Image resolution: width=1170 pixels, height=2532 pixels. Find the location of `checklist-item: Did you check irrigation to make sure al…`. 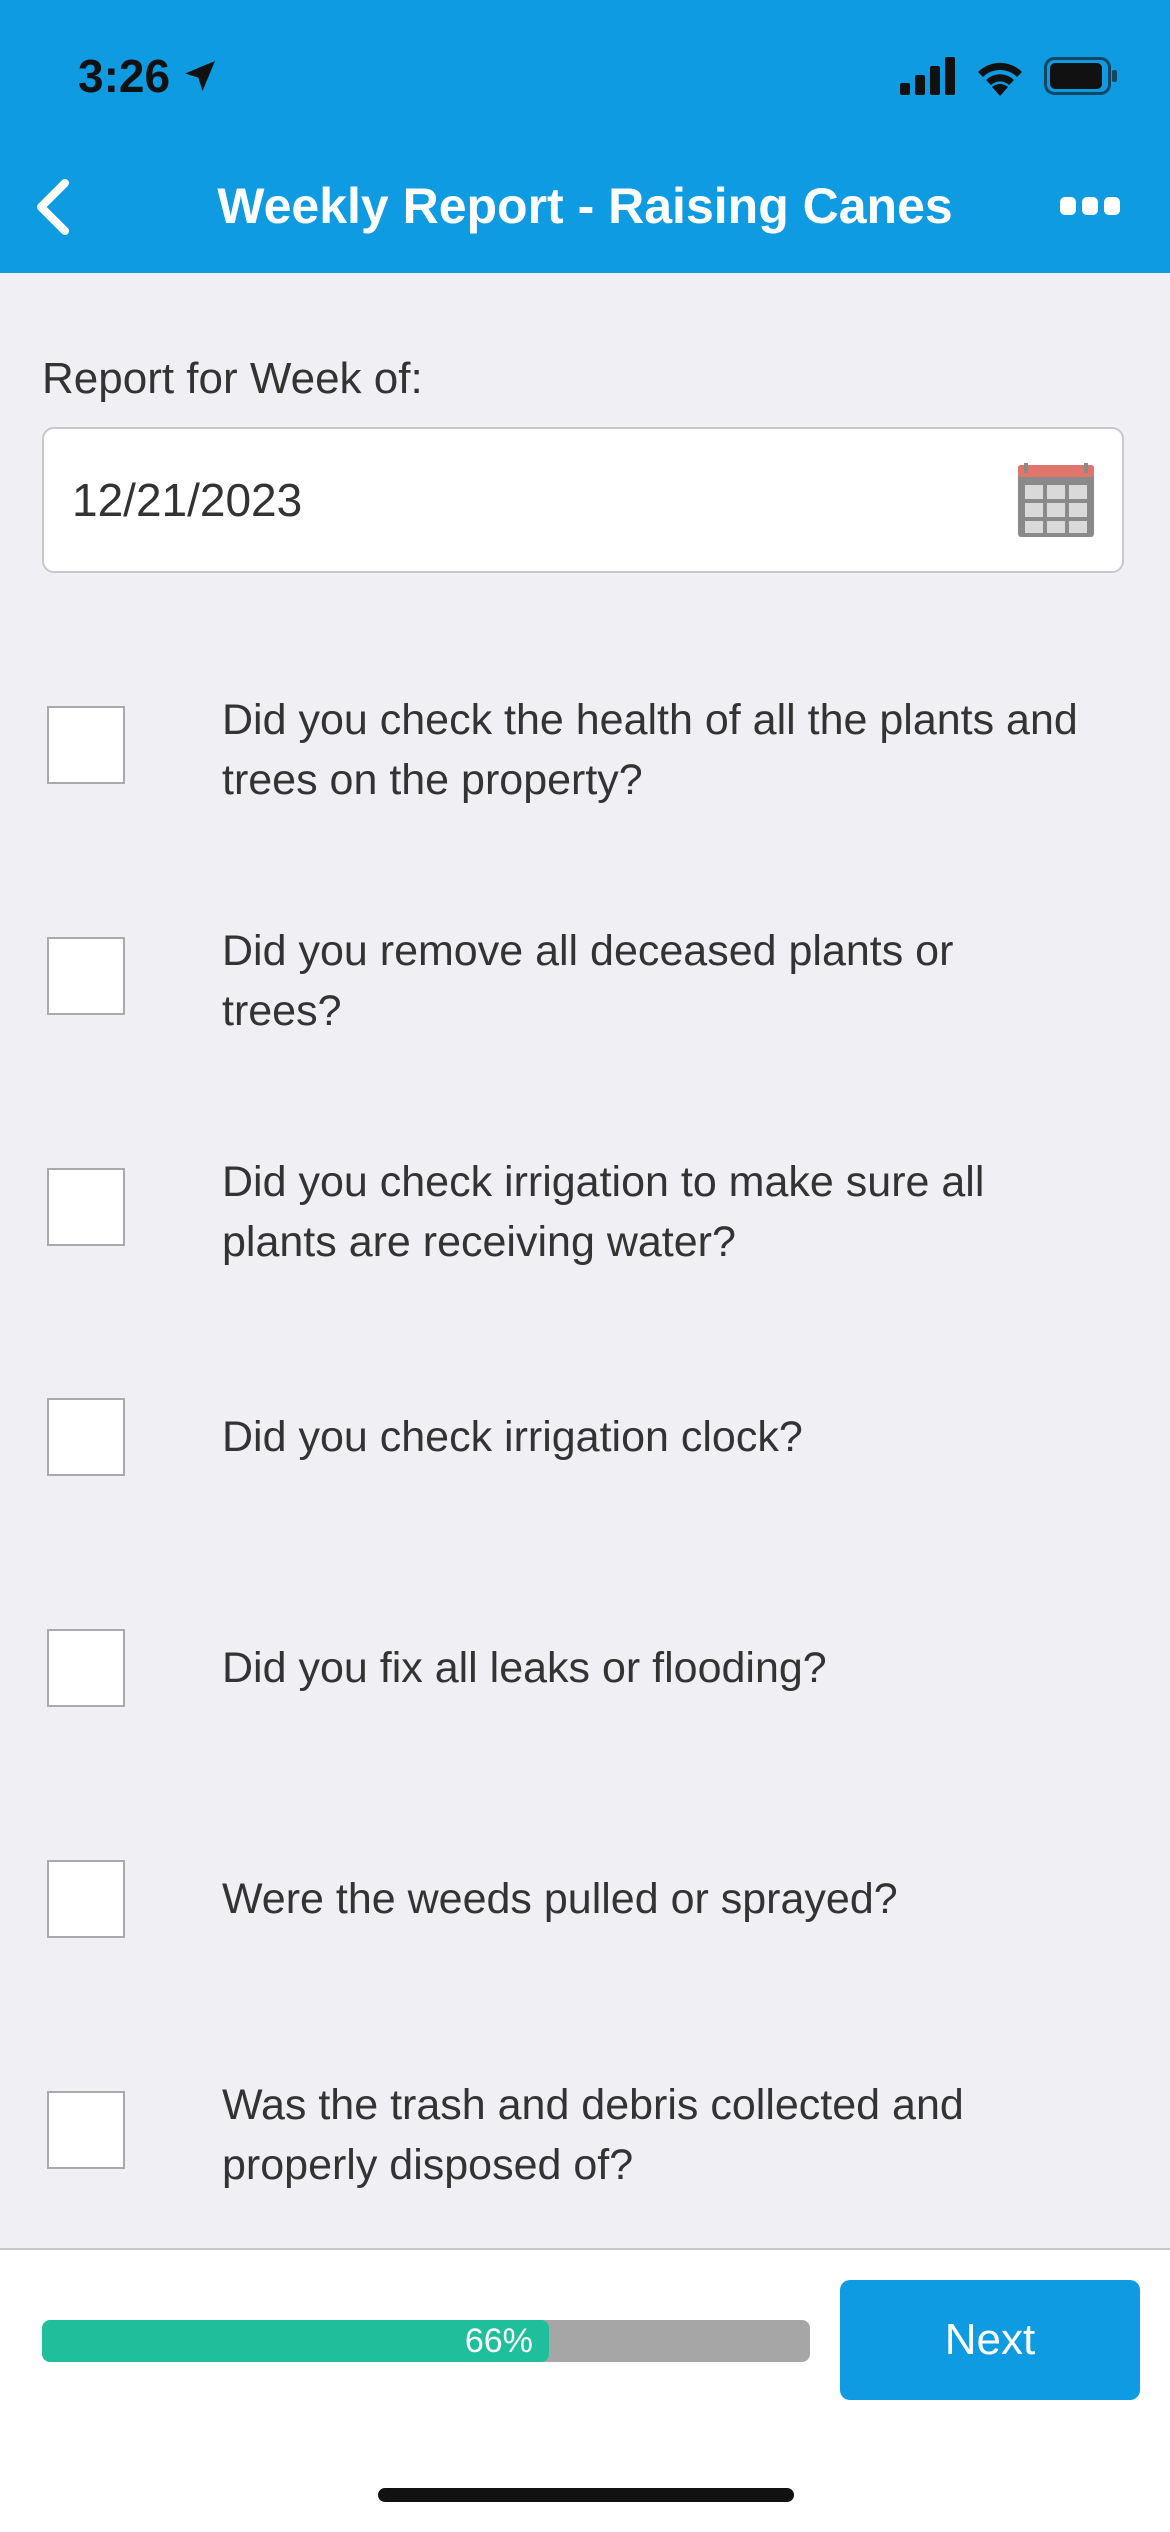

checklist-item: Did you check irrigation to make sure al… is located at coordinates (585, 1216).